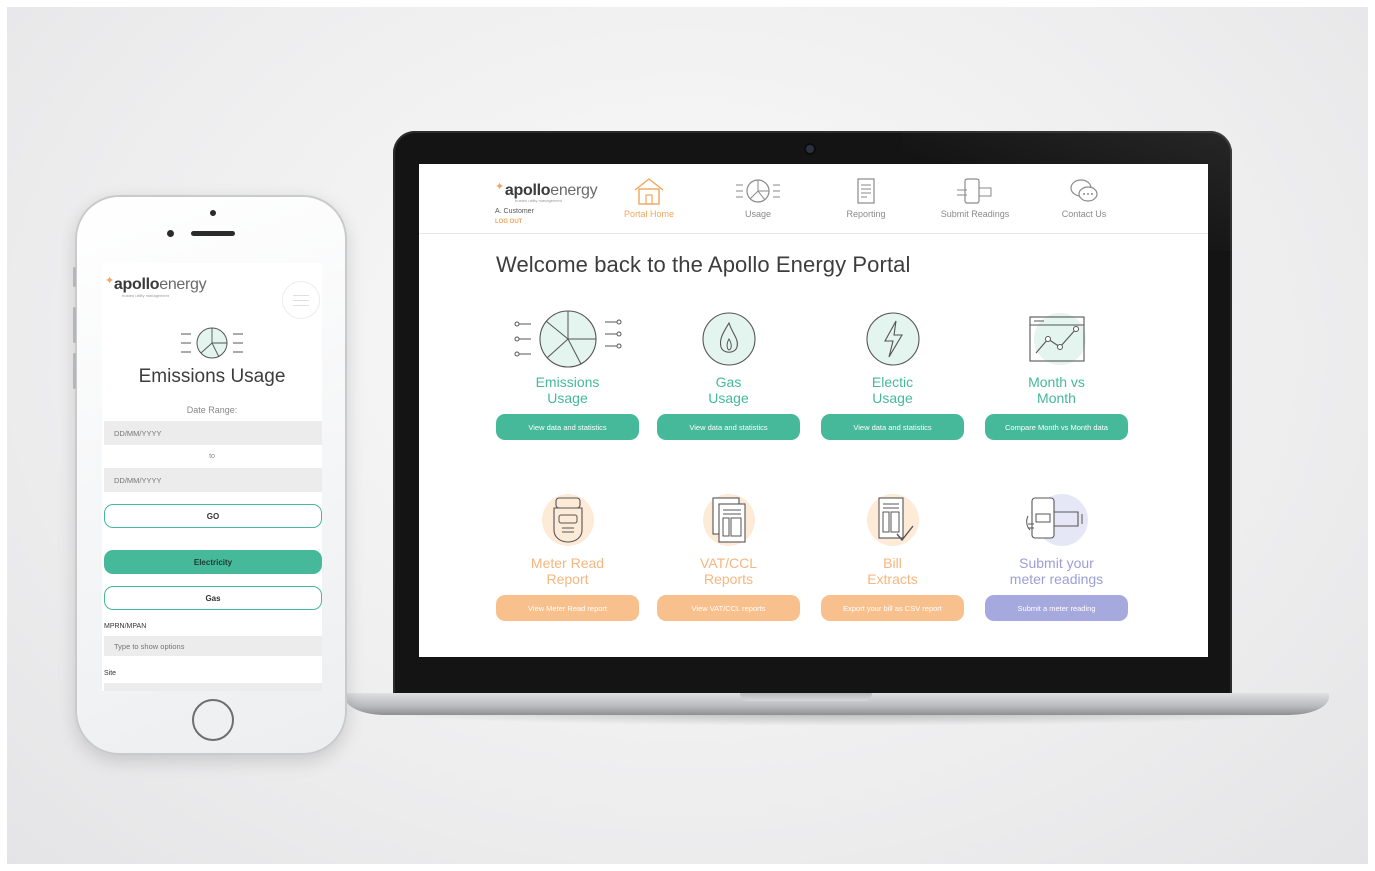 The width and height of the screenshot is (1375, 871). What do you see at coordinates (213, 233) in the screenshot?
I see `earpiece-speaker` at bounding box center [213, 233].